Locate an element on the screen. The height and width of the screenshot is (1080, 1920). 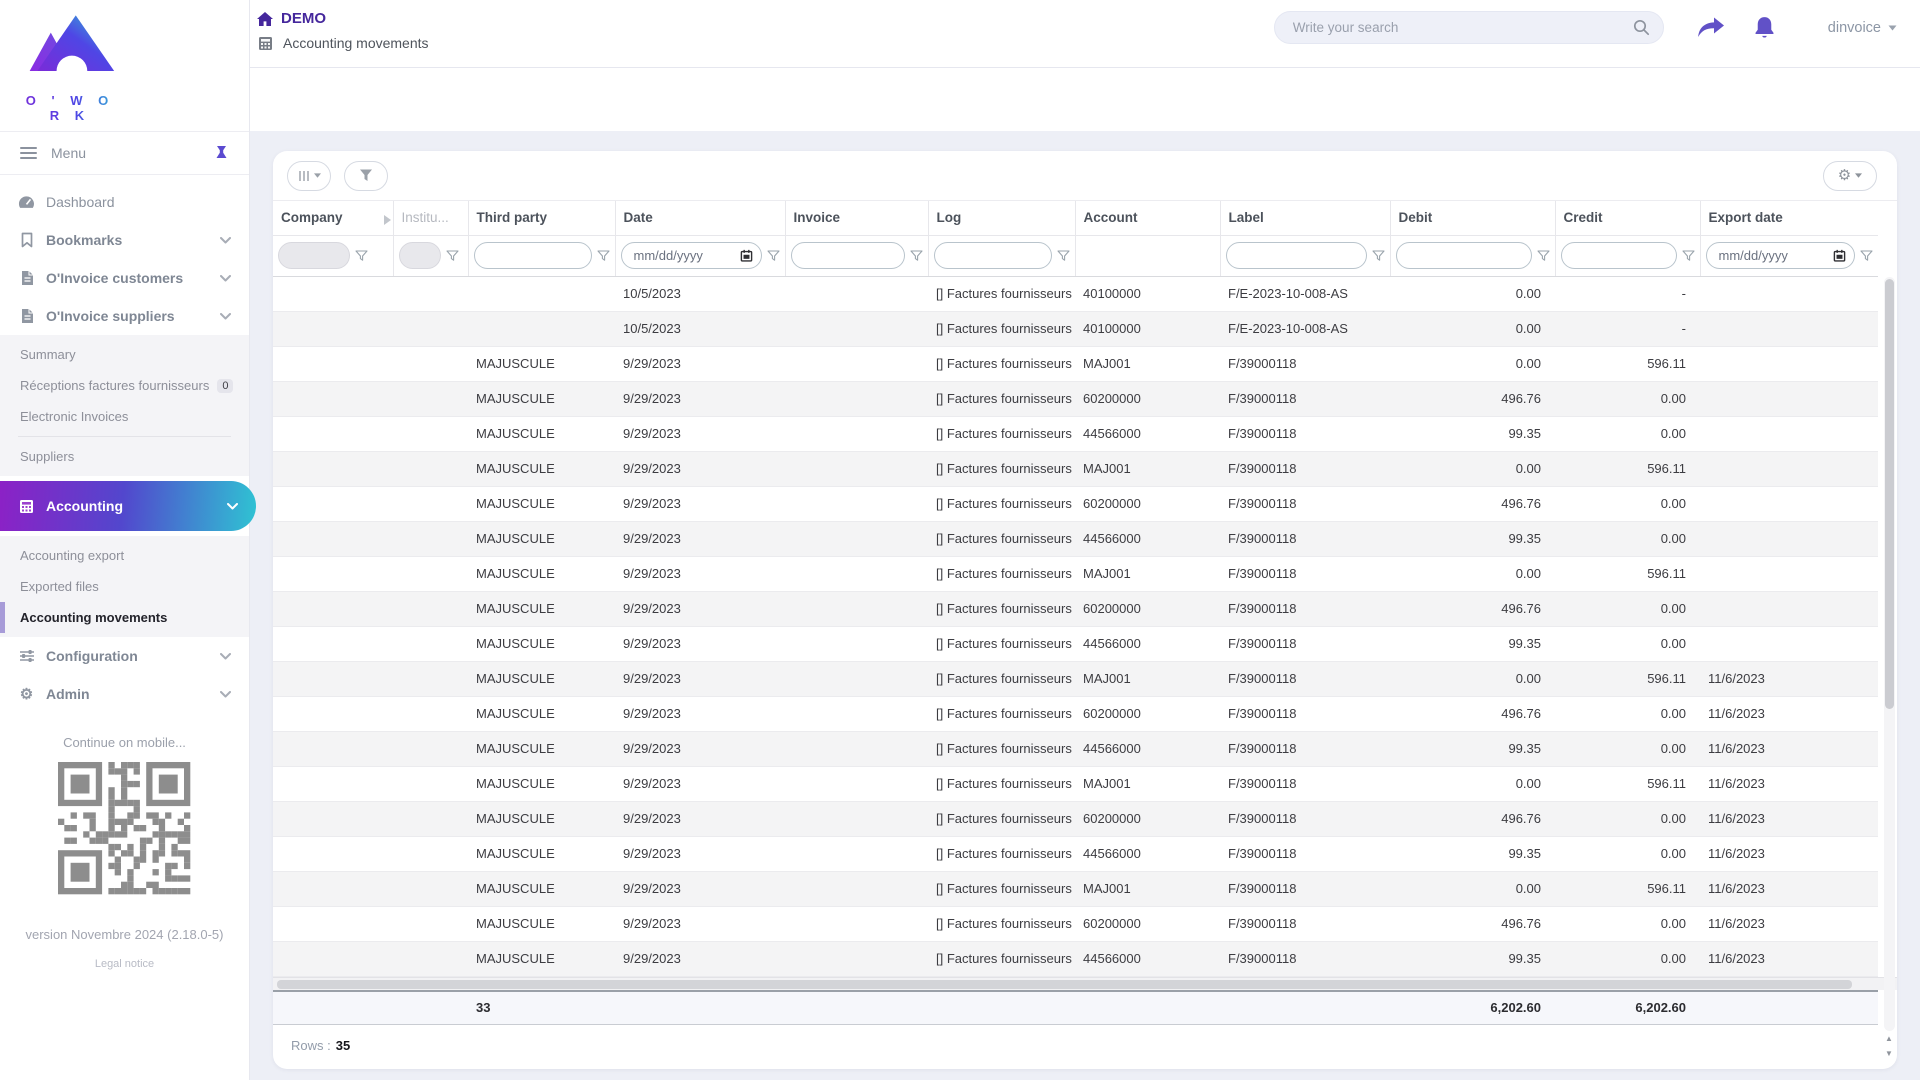
sidebar-subitem-electronic-invoices: Electronic Invoices is located at coordinates (124, 416).